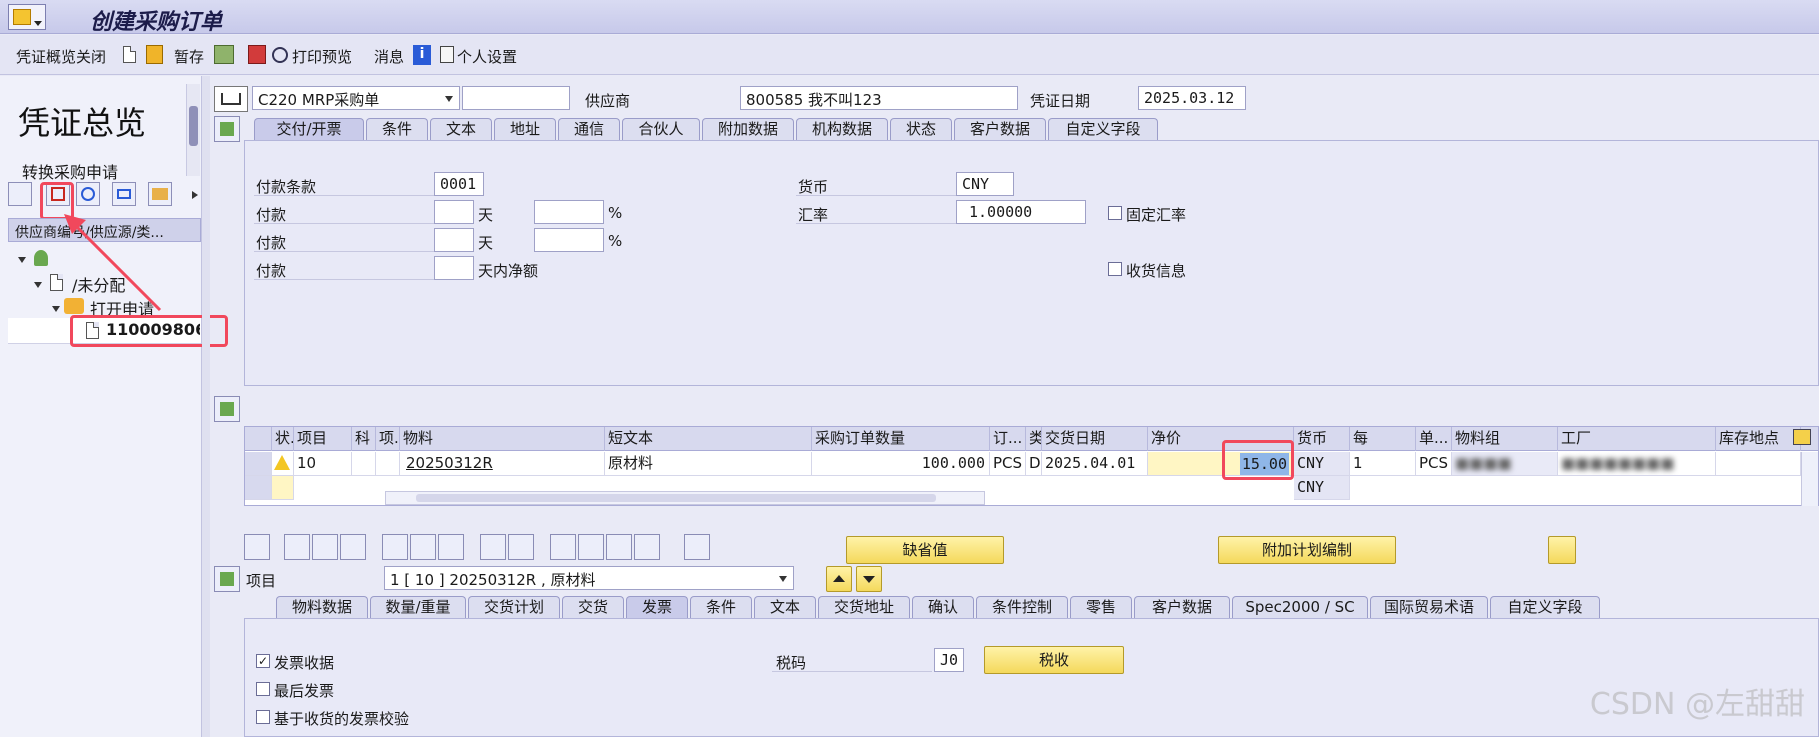  Describe the element at coordinates (879, 98) in the screenshot. I see `vendor-field: 800585 我不叫123` at that location.